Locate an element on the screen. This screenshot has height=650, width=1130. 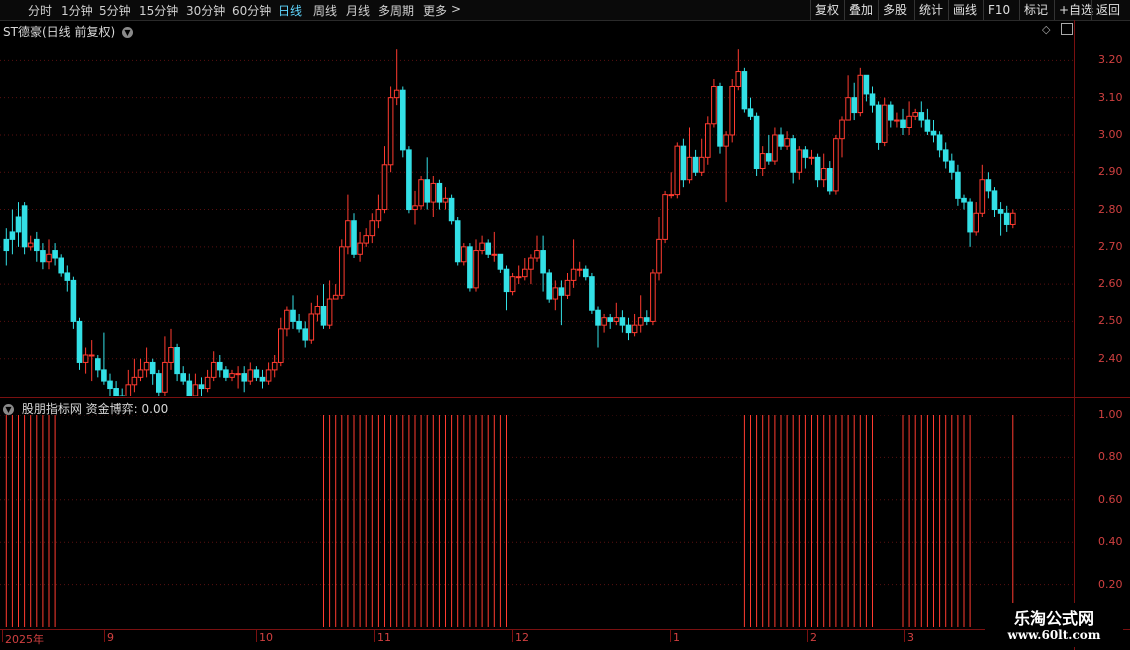
diamond-icon: ◇ is located at coordinates (1046, 29).